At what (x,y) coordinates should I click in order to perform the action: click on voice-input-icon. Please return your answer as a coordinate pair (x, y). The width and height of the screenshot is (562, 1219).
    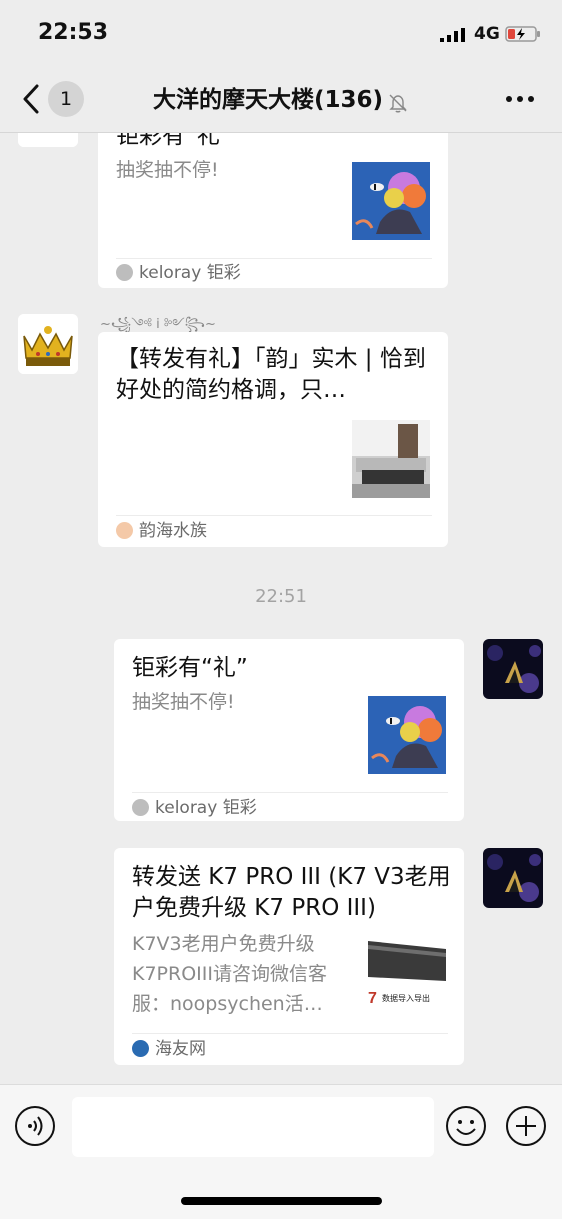
    Looking at the image, I should click on (35, 1126).